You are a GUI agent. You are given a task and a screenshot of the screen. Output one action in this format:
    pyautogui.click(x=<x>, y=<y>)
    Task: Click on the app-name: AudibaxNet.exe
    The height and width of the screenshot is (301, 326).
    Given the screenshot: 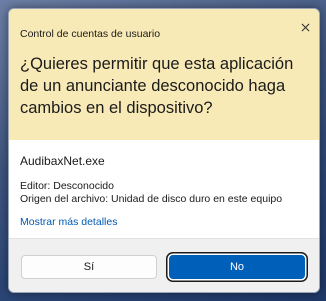 What is the action you would take?
    pyautogui.click(x=62, y=161)
    